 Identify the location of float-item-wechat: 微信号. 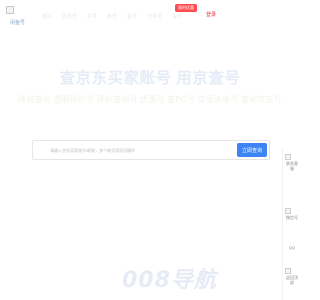
(292, 214).